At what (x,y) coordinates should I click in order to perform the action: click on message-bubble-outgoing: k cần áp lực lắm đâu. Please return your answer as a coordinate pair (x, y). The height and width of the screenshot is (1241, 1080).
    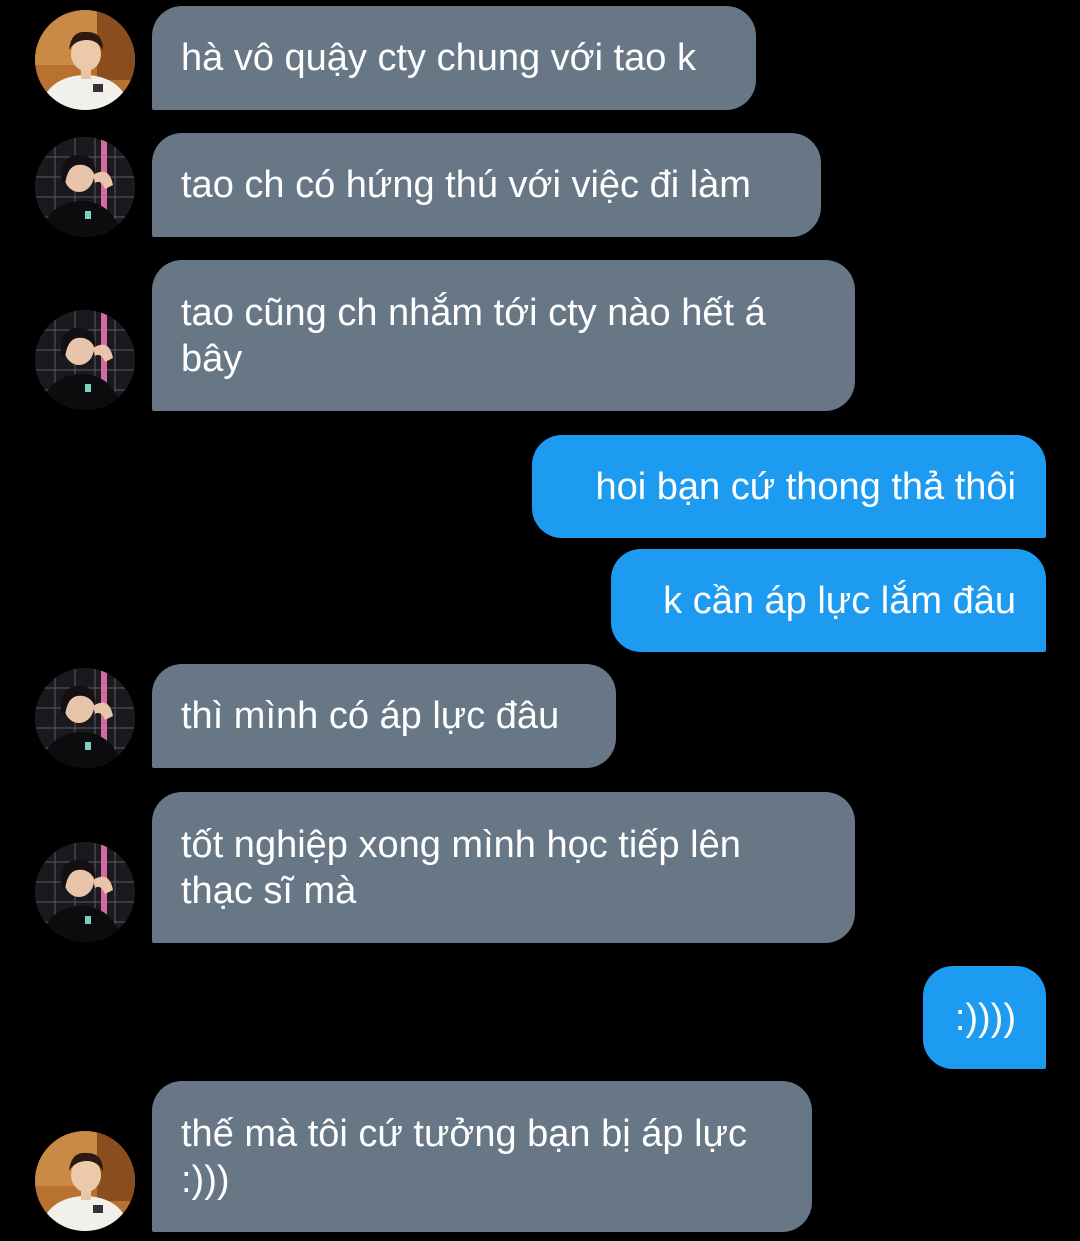
    Looking at the image, I should click on (828, 600).